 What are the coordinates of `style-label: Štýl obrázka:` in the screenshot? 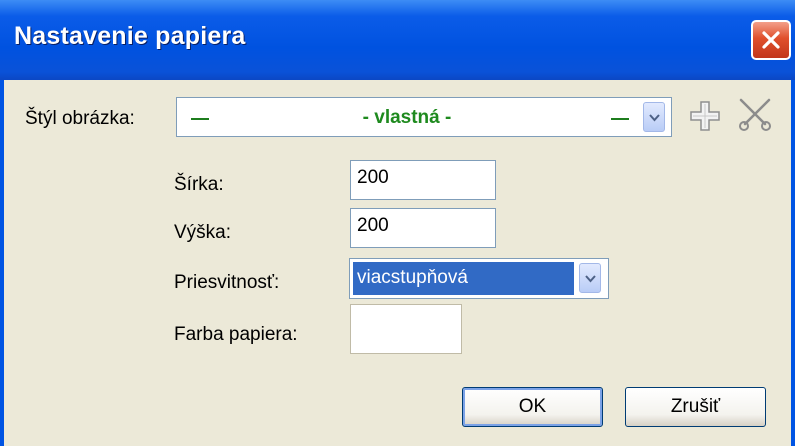 It's located at (80, 118).